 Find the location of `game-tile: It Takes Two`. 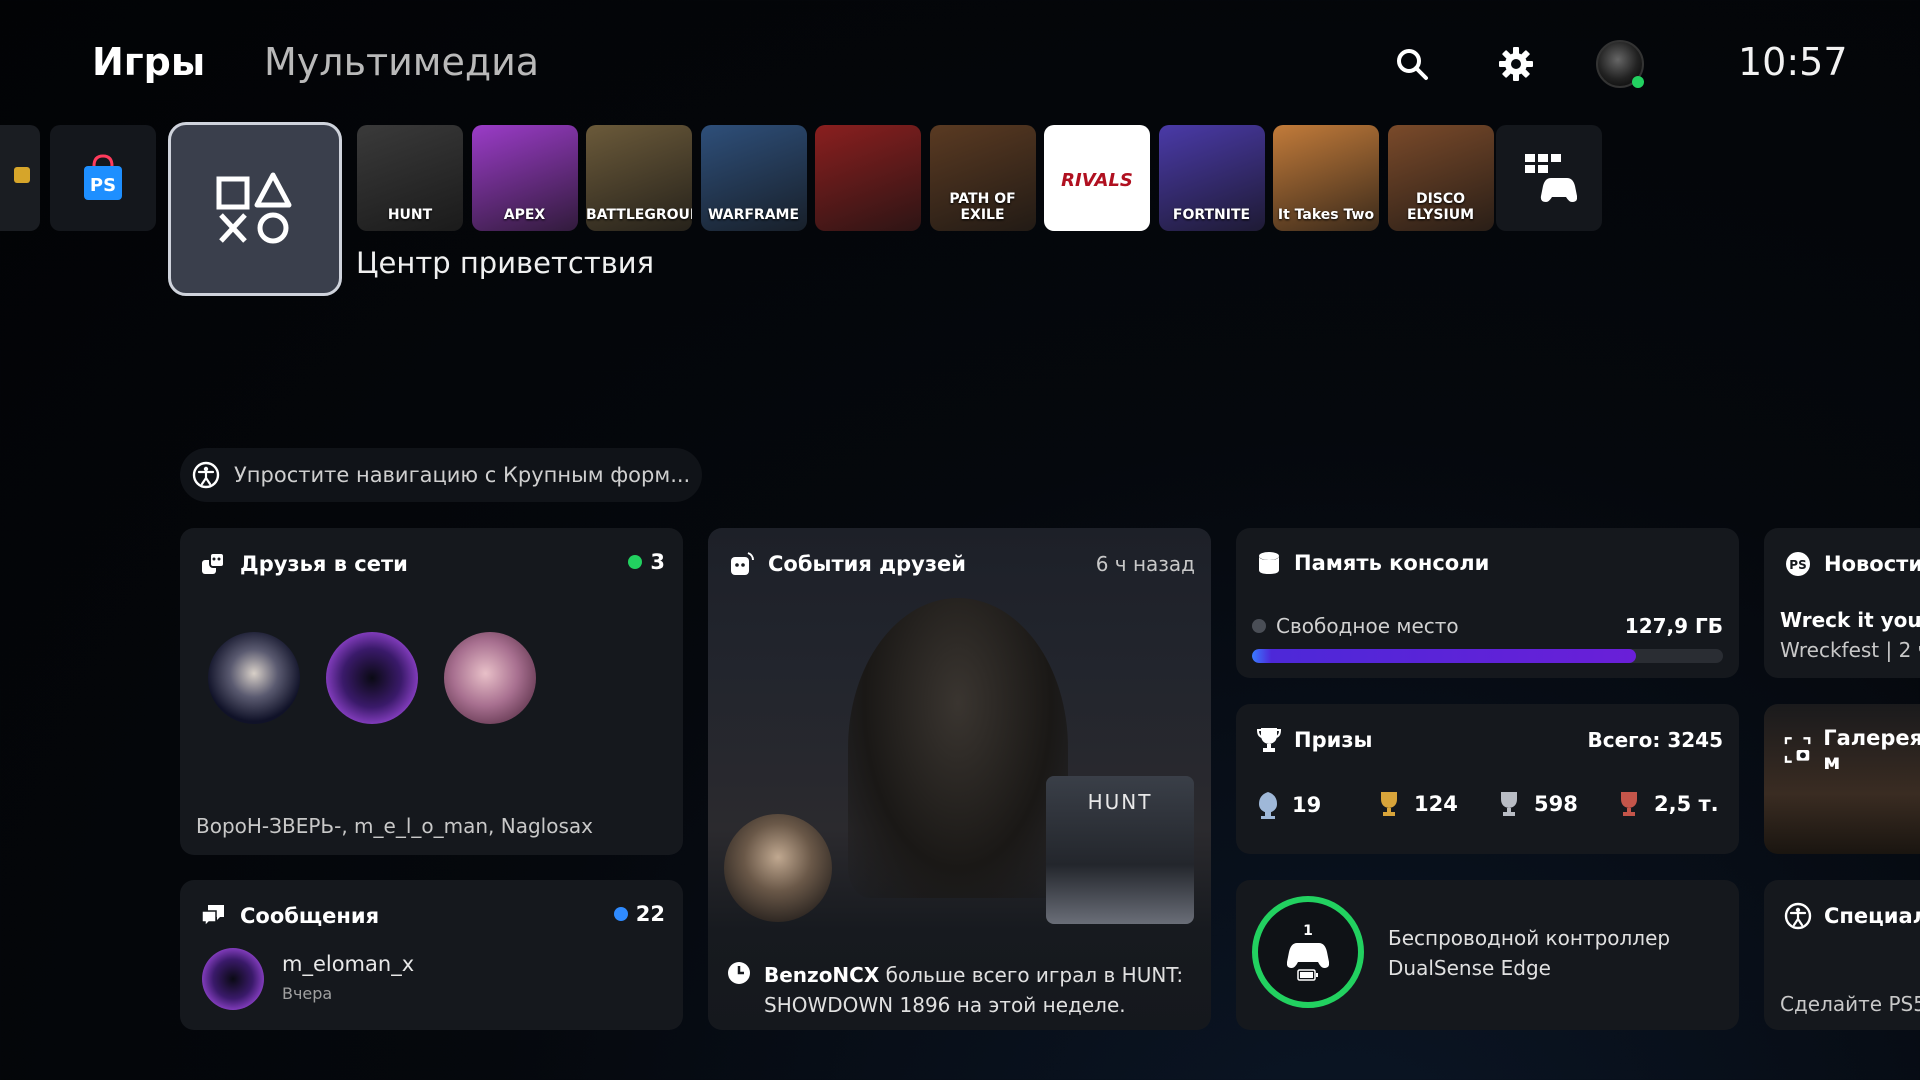

game-tile: It Takes Two is located at coordinates (1326, 178).